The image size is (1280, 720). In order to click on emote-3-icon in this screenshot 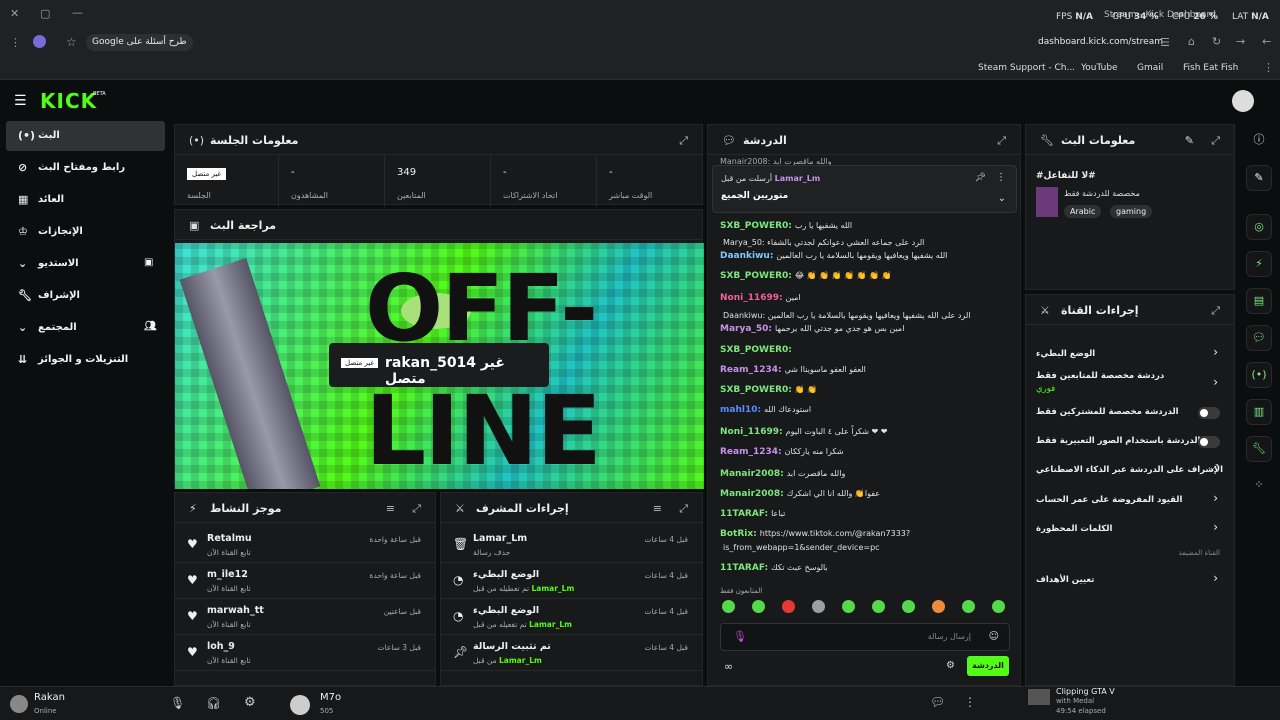, I will do `click(788, 606)`.